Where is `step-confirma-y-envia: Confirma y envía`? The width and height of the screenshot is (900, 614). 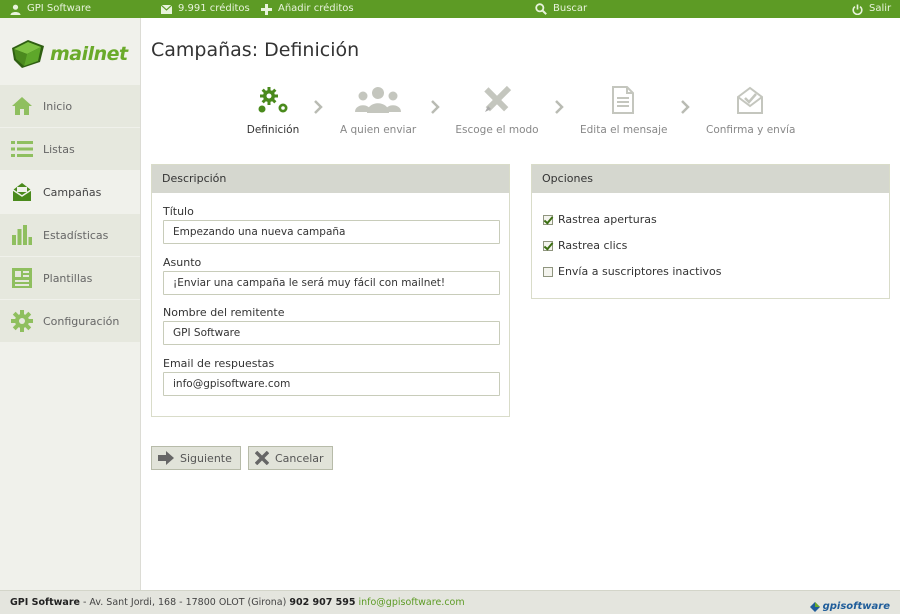
step-confirma-y-envia: Confirma y envía is located at coordinates (751, 110).